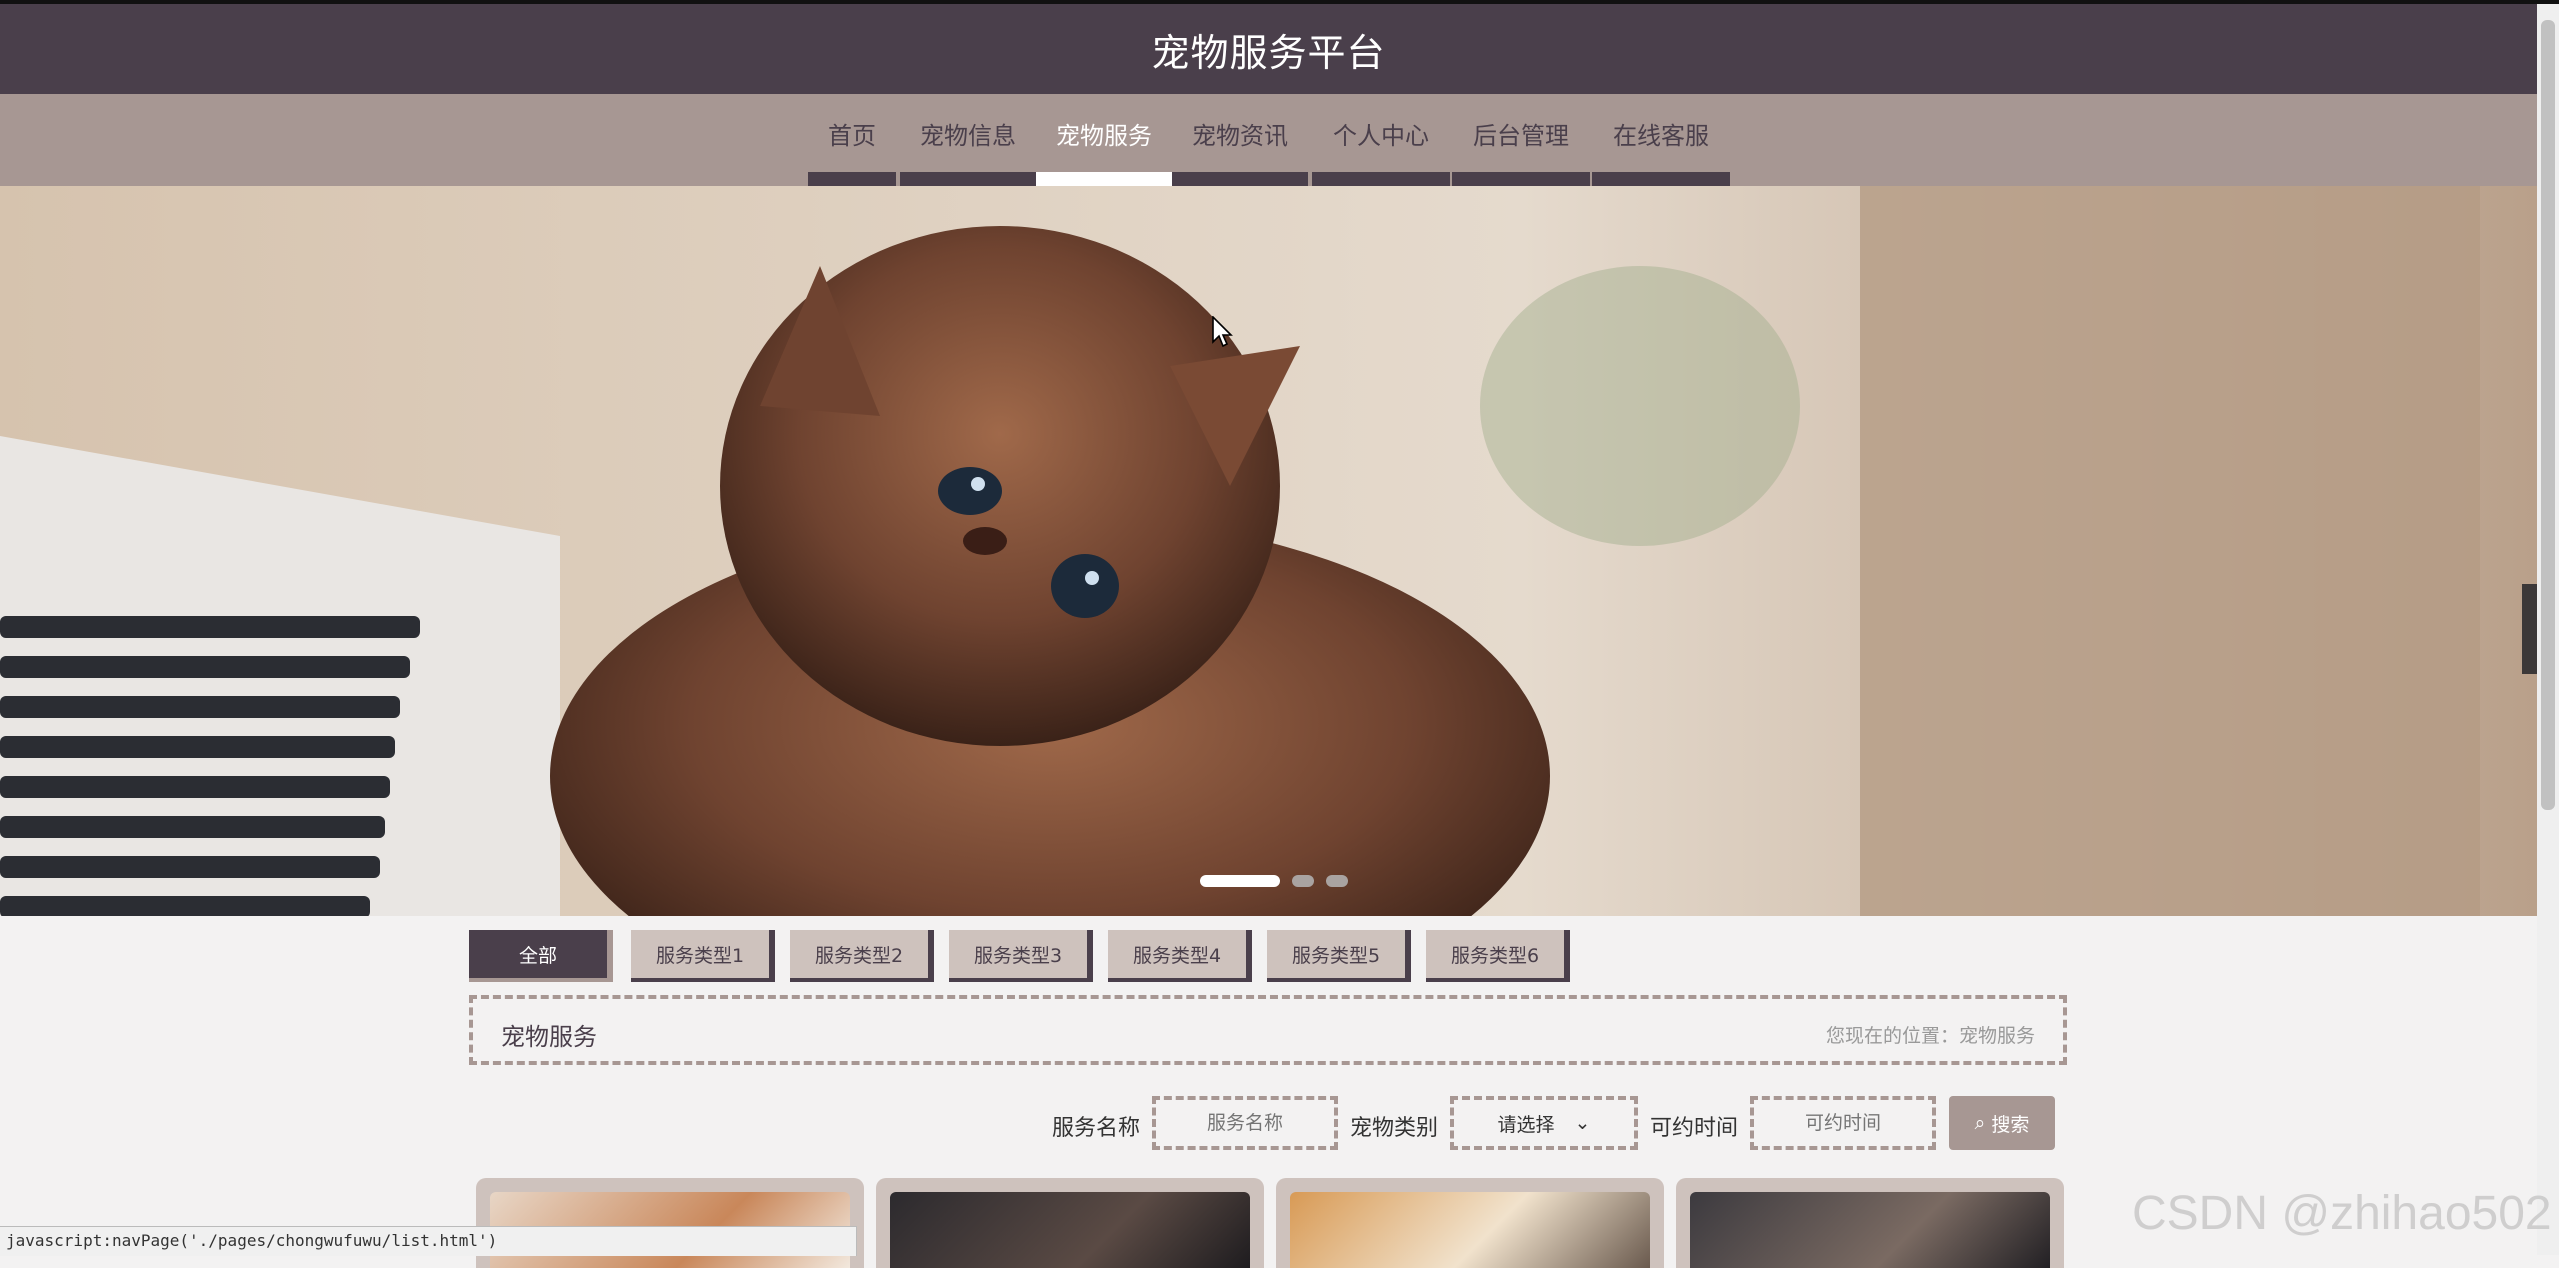 The height and width of the screenshot is (1268, 2559). I want to click on search-button: ⌕ 搜索, so click(2002, 1123).